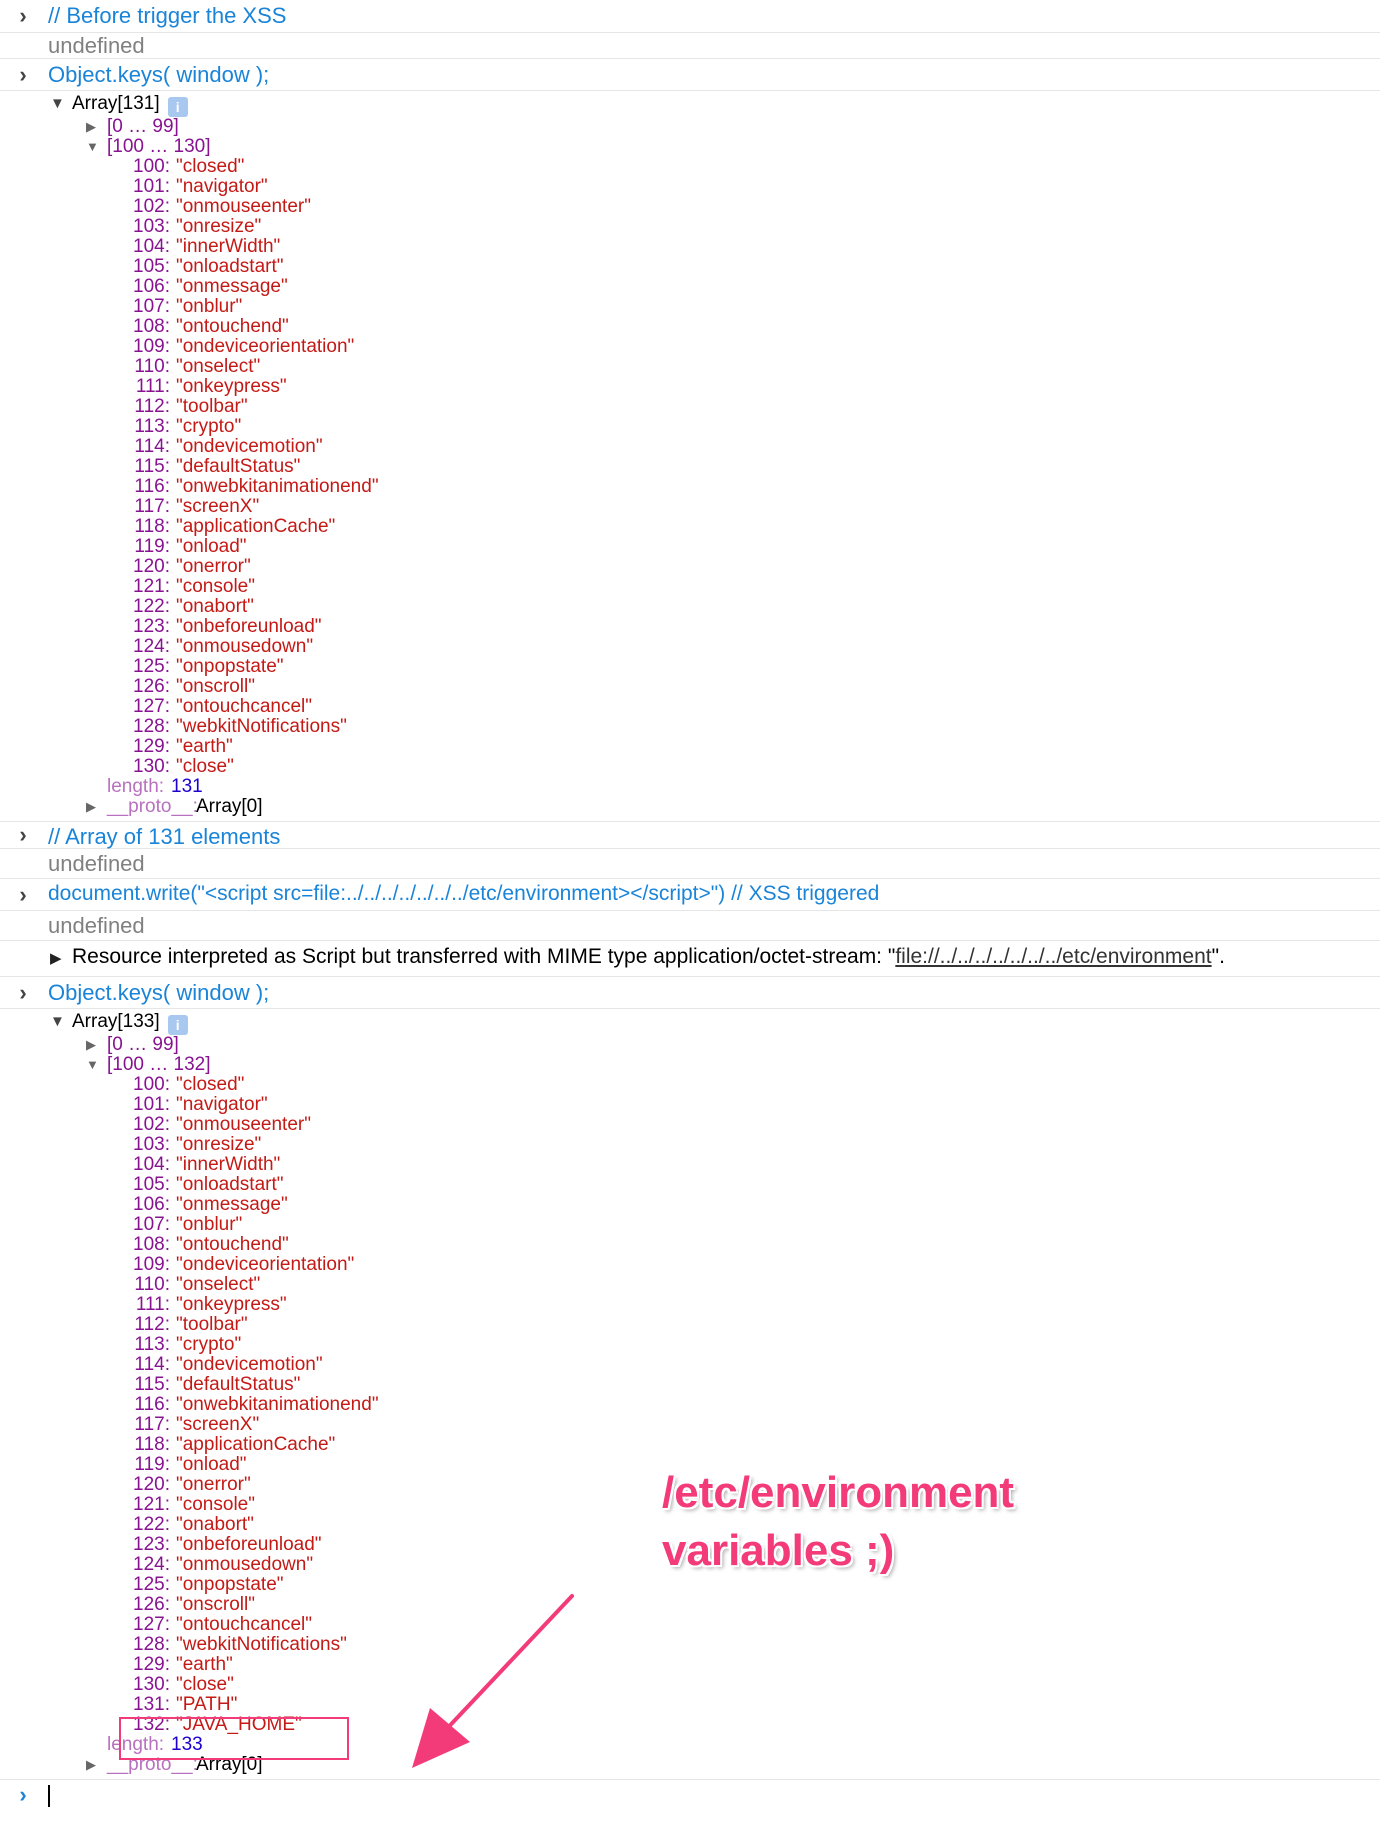 The width and height of the screenshot is (1380, 1842). I want to click on range-expanded: ▼ [100 … 132], so click(690, 1065).